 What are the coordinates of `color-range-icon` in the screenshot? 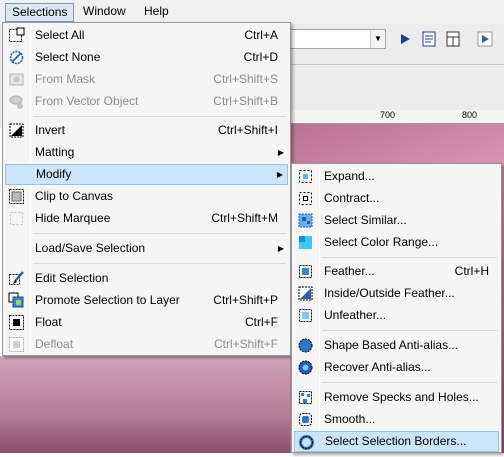 It's located at (305, 242).